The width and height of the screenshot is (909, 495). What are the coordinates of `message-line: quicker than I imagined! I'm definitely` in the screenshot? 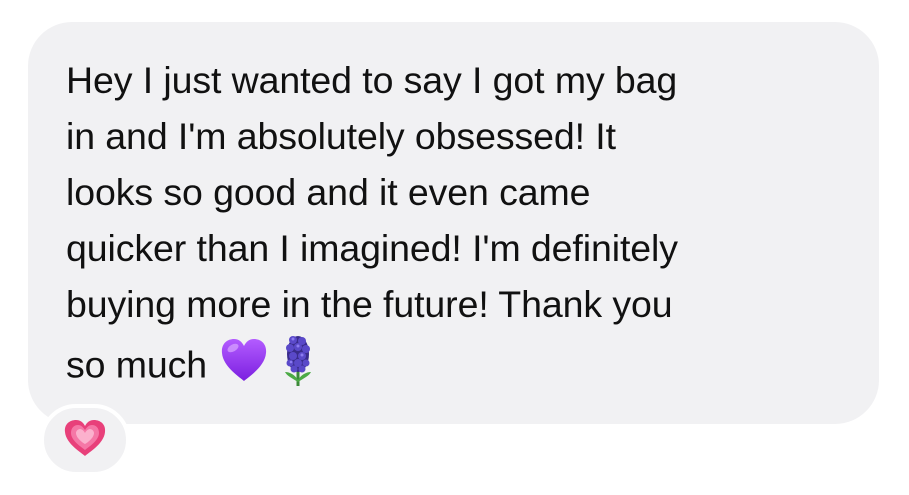 It's located at (372, 248).